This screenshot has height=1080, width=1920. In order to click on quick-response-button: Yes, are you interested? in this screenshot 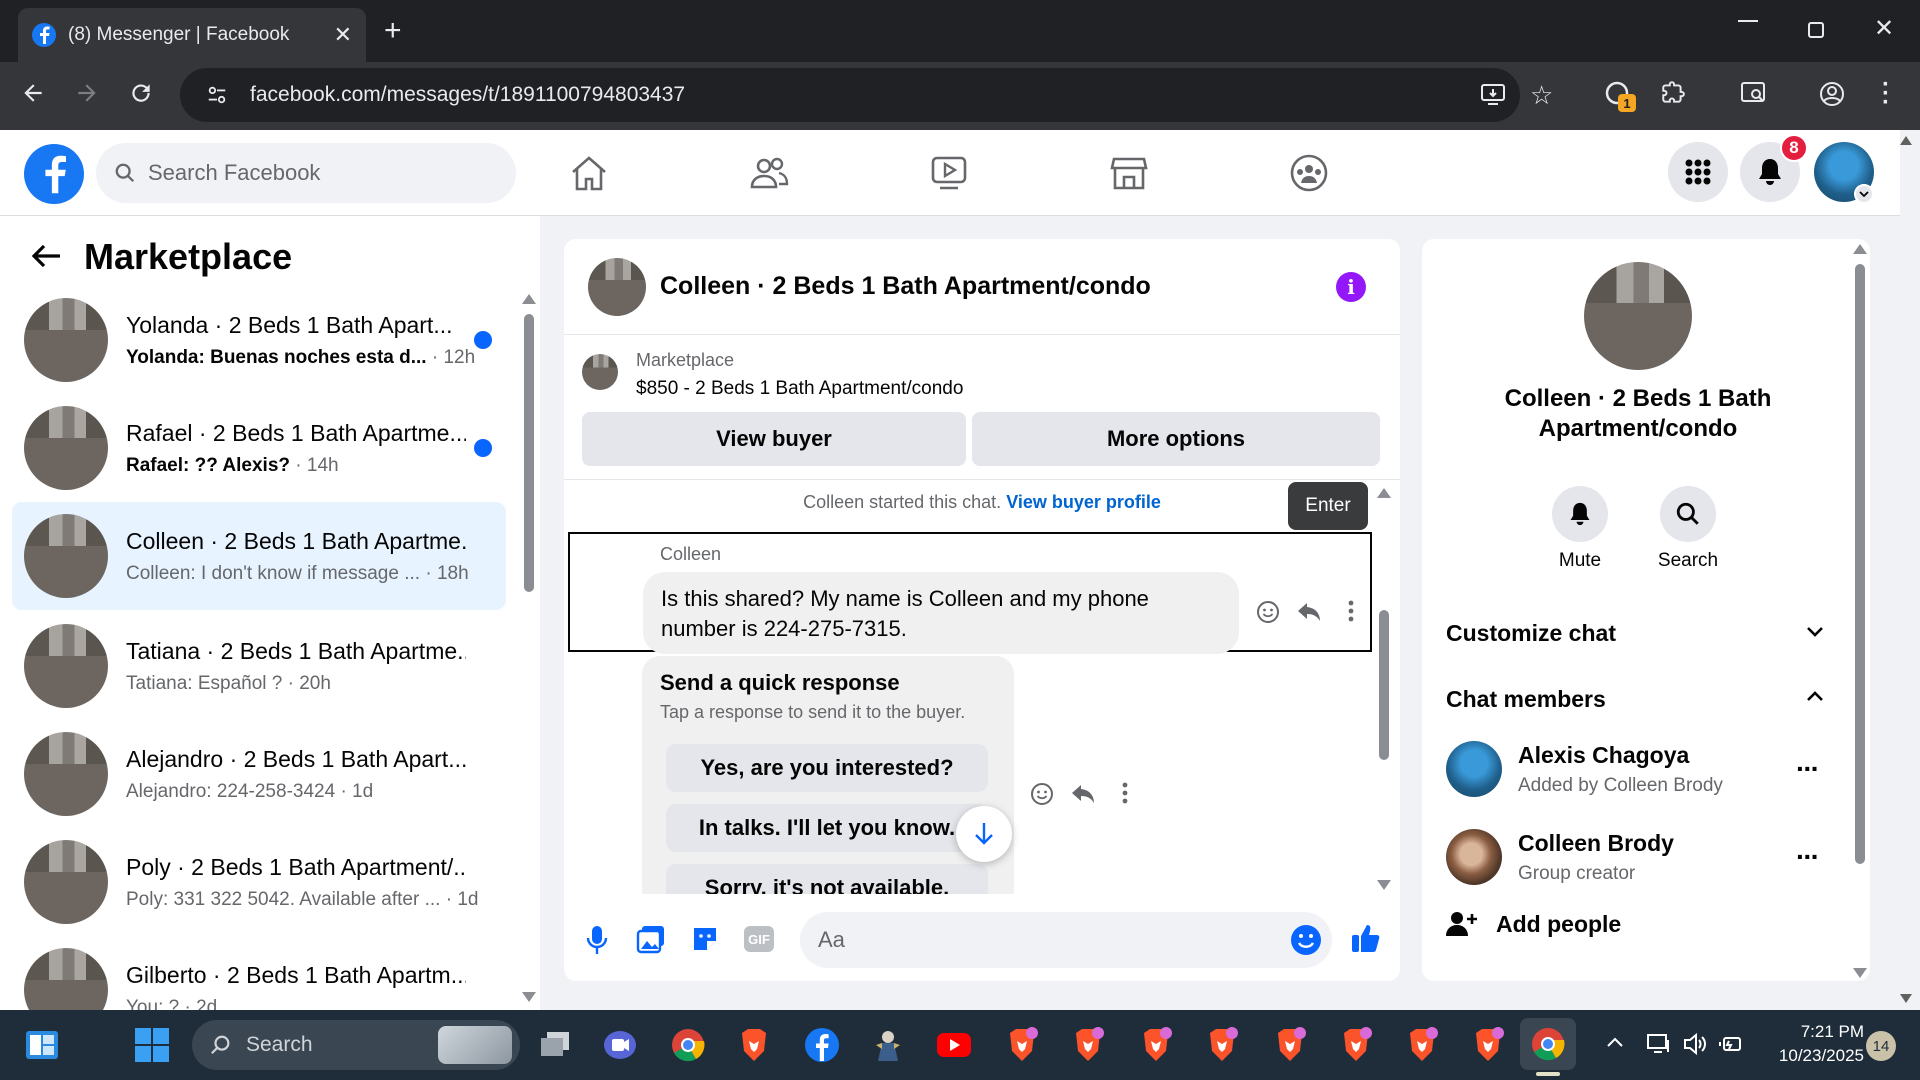, I will do `click(827, 768)`.